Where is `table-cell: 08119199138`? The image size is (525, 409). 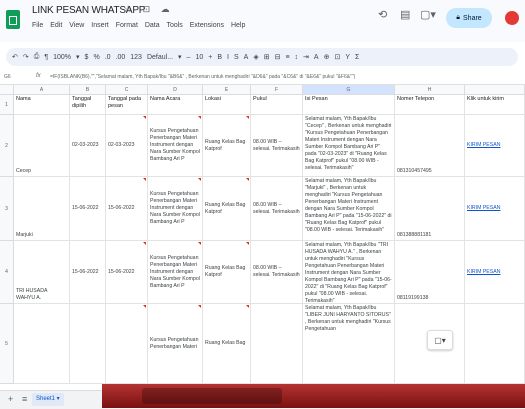
table-cell: 08119199138 is located at coordinates (430, 272).